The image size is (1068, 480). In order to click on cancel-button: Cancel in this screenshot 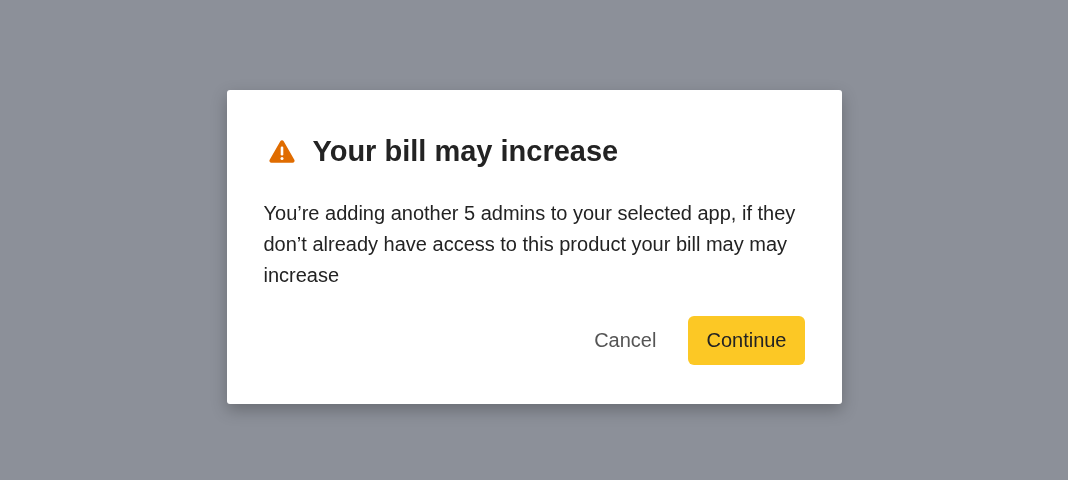, I will do `click(625, 340)`.